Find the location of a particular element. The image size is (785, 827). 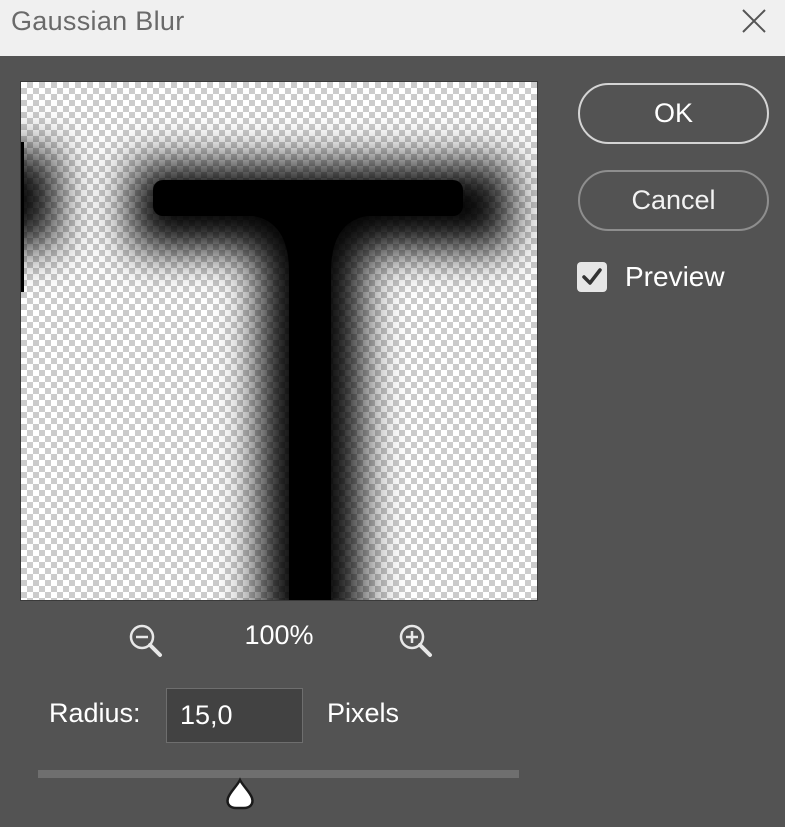

cancel-button: Cancel is located at coordinates (673, 200).